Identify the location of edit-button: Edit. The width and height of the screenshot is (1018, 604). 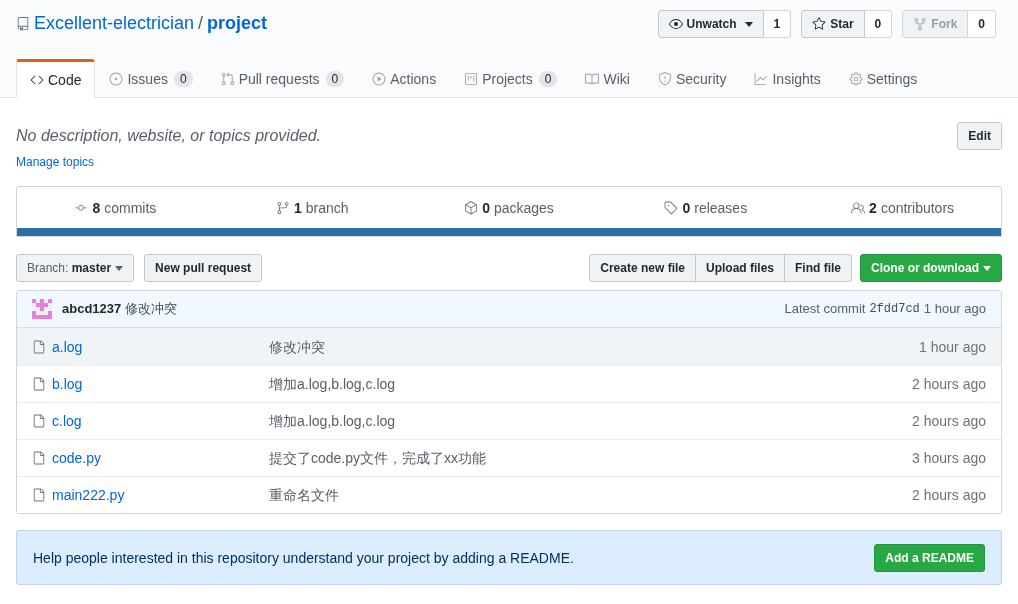
(979, 136).